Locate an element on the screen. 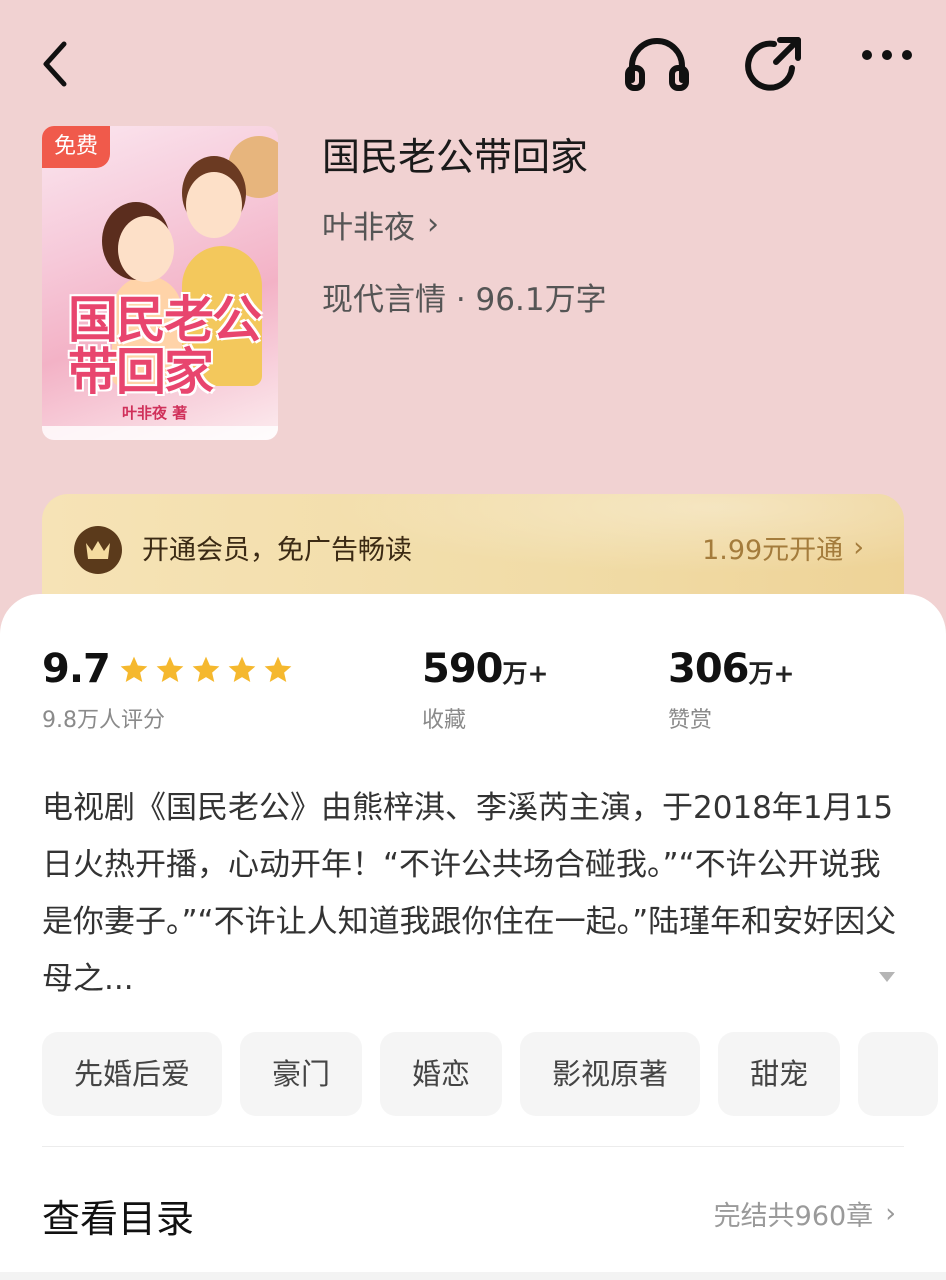  share-icon is located at coordinates (774, 64).